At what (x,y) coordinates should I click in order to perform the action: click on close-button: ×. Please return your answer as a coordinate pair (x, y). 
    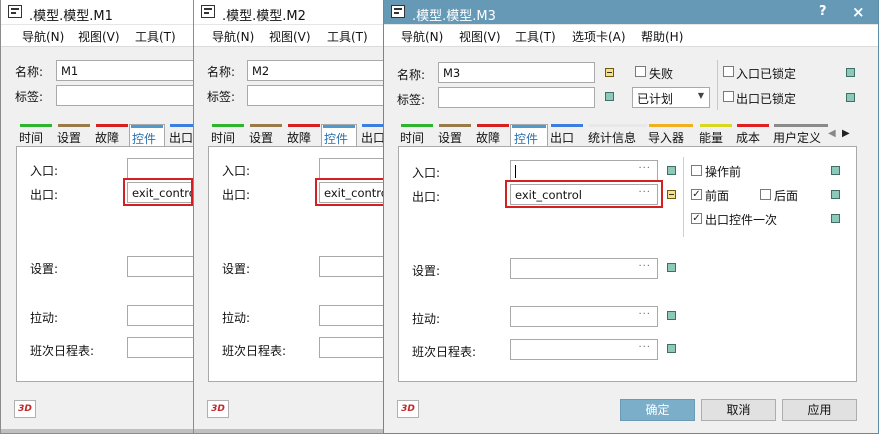
    Looking at the image, I should click on (858, 12).